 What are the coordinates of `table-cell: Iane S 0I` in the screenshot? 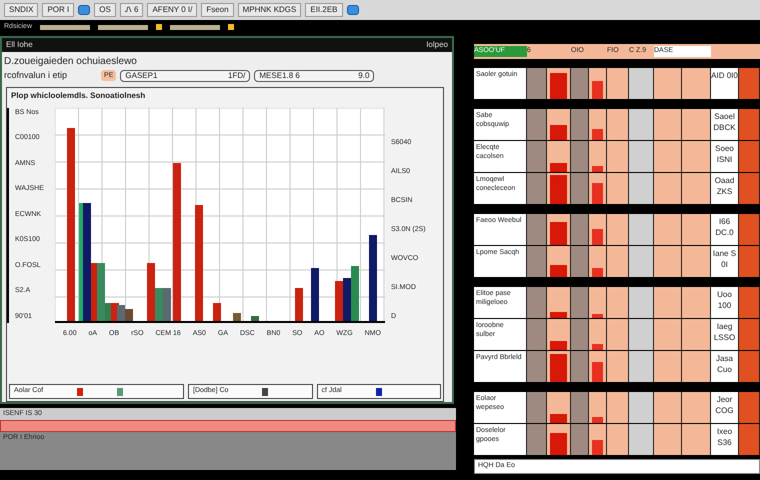 It's located at (725, 261).